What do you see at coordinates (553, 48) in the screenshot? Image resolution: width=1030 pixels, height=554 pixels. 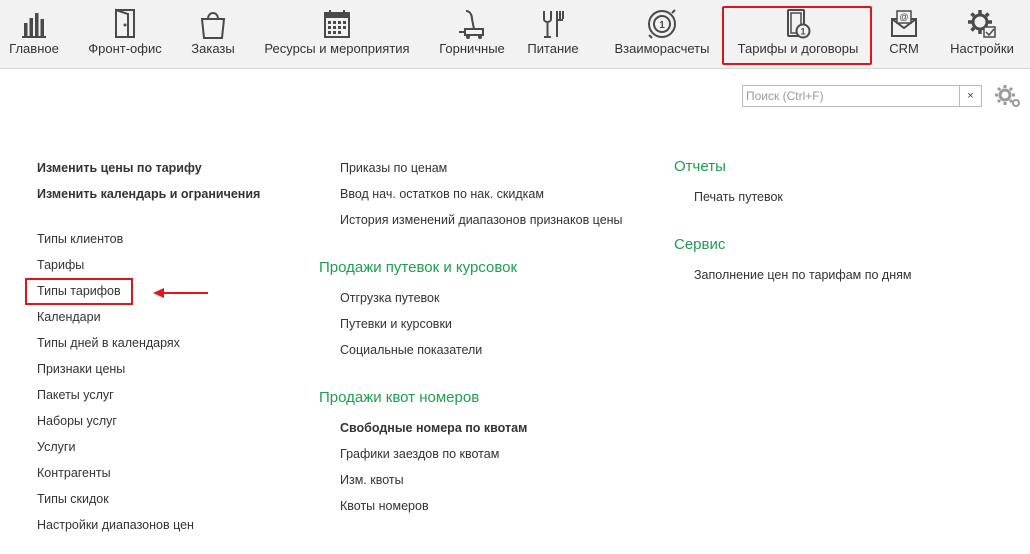 I see `nav-label: Питание` at bounding box center [553, 48].